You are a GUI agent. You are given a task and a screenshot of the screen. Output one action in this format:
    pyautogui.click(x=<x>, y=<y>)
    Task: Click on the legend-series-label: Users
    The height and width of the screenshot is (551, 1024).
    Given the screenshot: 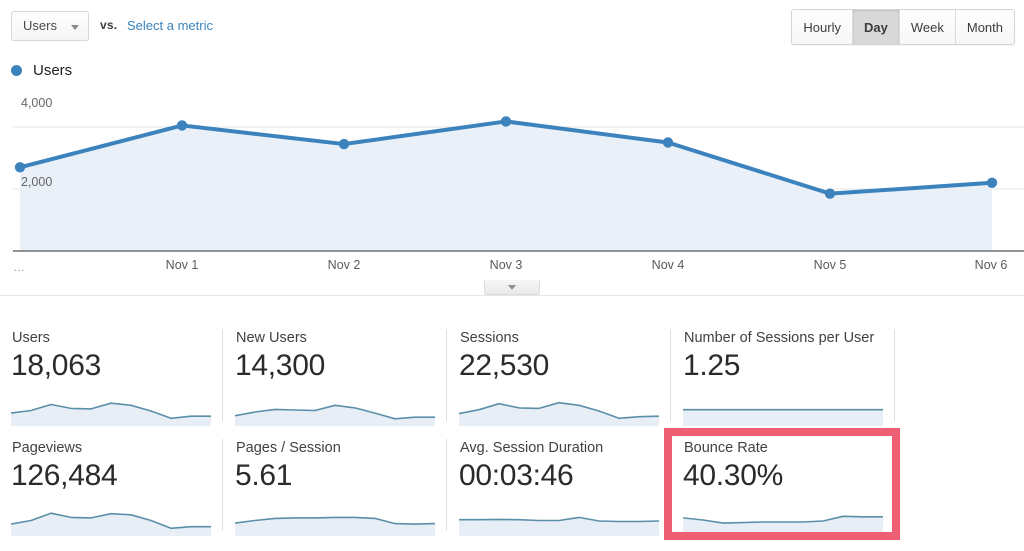 What is the action you would take?
    pyautogui.click(x=53, y=70)
    